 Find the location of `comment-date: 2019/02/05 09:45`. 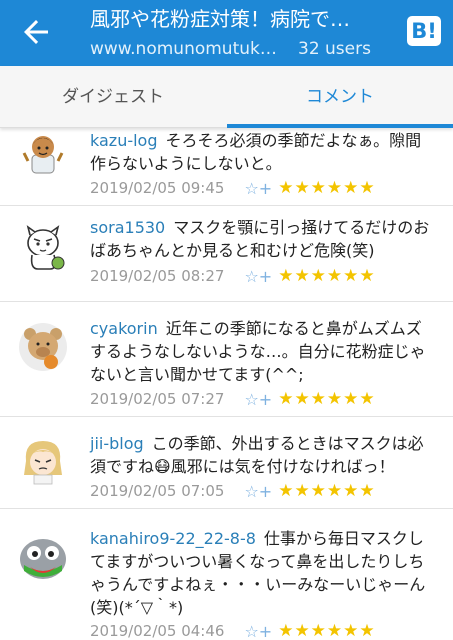

comment-date: 2019/02/05 09:45 is located at coordinates (157, 188).